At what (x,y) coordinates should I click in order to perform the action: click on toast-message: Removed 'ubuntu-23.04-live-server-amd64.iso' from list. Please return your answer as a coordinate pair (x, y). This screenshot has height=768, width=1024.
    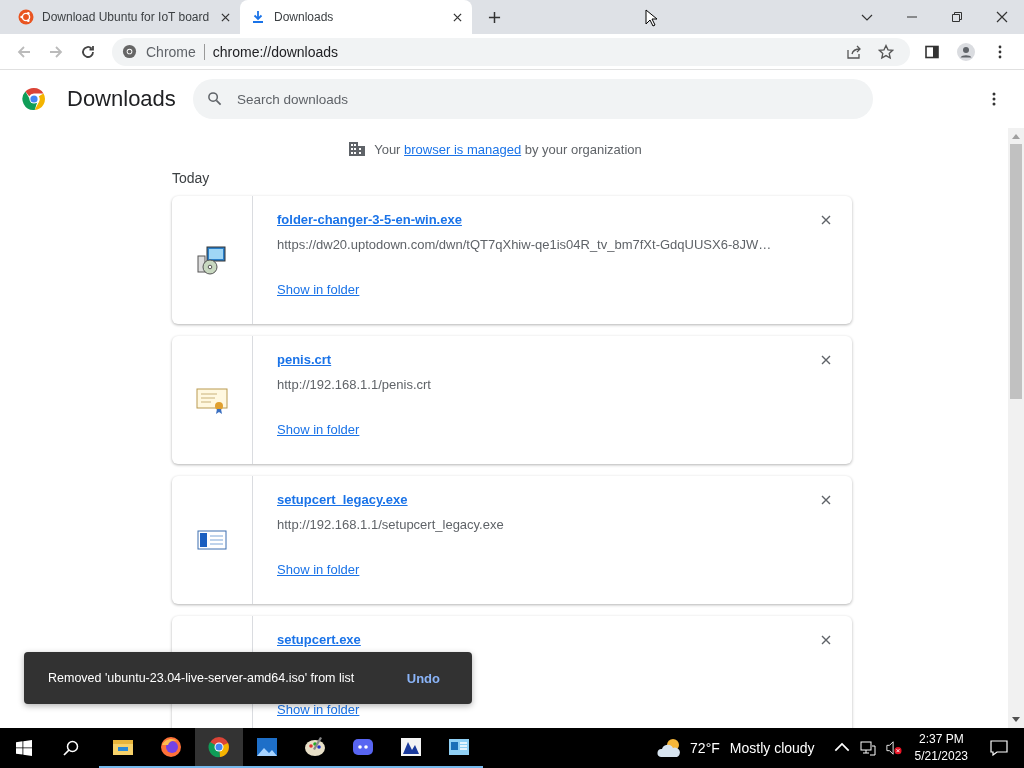
    Looking at the image, I should click on (202, 678).